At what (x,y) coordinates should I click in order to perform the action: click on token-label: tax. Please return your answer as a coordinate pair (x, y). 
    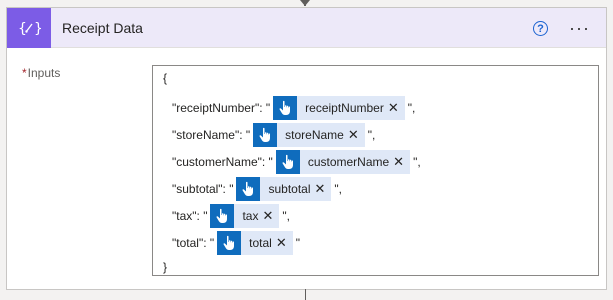
    Looking at the image, I should click on (250, 216).